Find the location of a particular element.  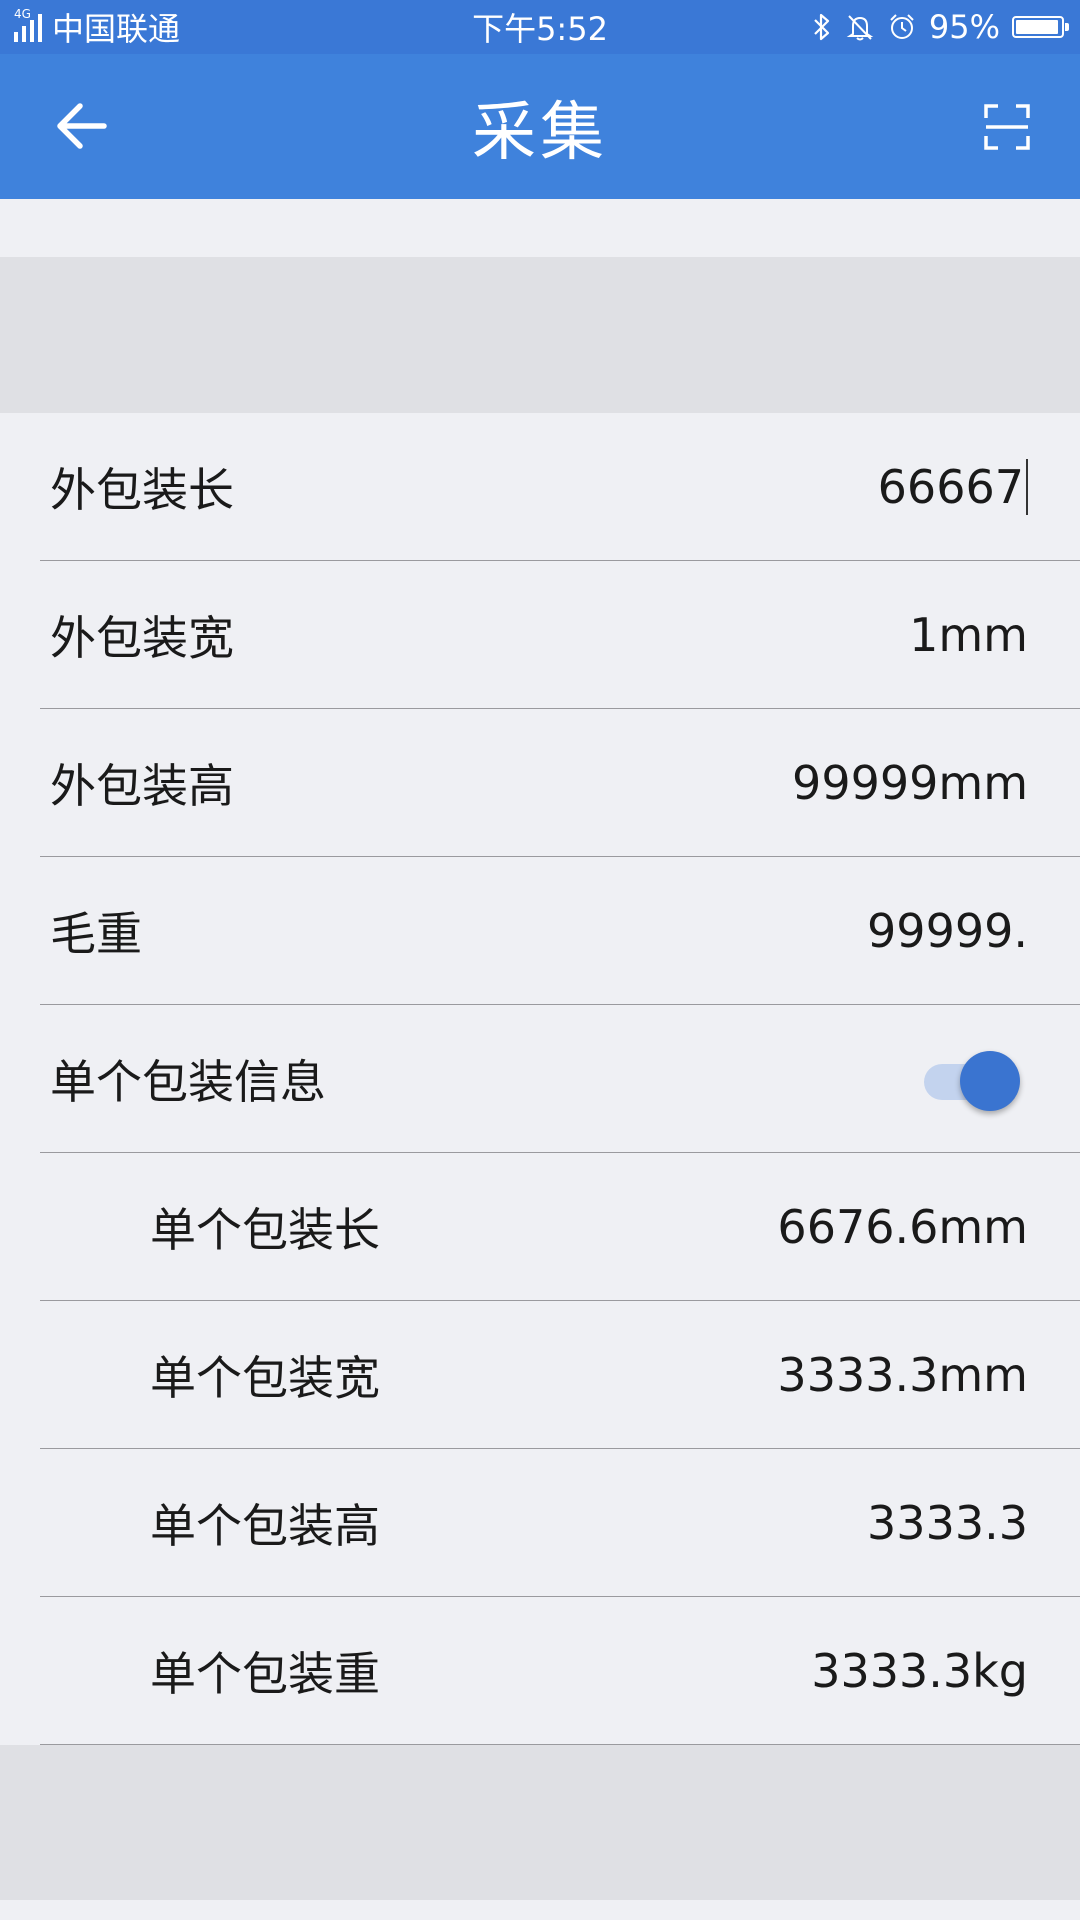

single-length-label: 单个包装长 is located at coordinates (265, 1229).